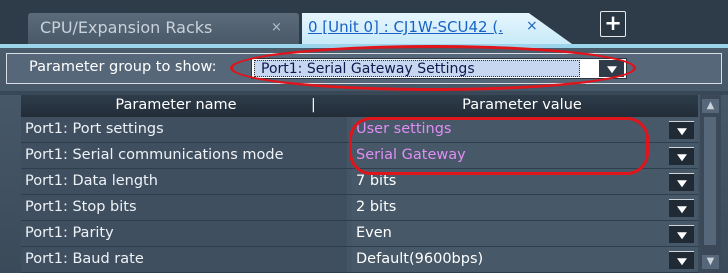 The height and width of the screenshot is (273, 728). What do you see at coordinates (525, 181) in the screenshot?
I see `parameter-value-dropdown: 7 bits` at bounding box center [525, 181].